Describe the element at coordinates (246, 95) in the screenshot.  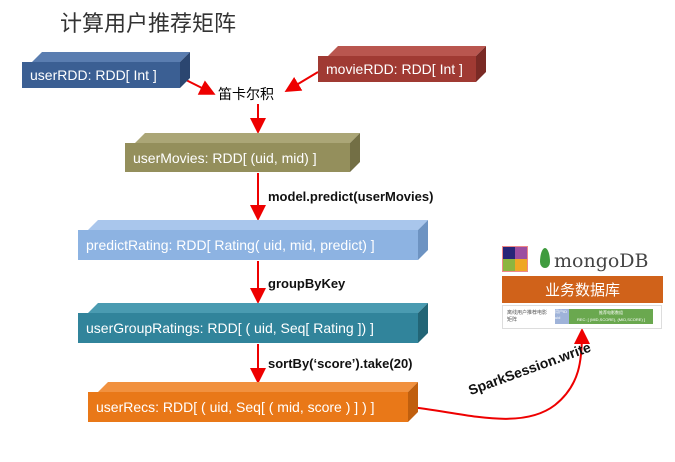
I see `cartesian-label: 笛卡尔积` at that location.